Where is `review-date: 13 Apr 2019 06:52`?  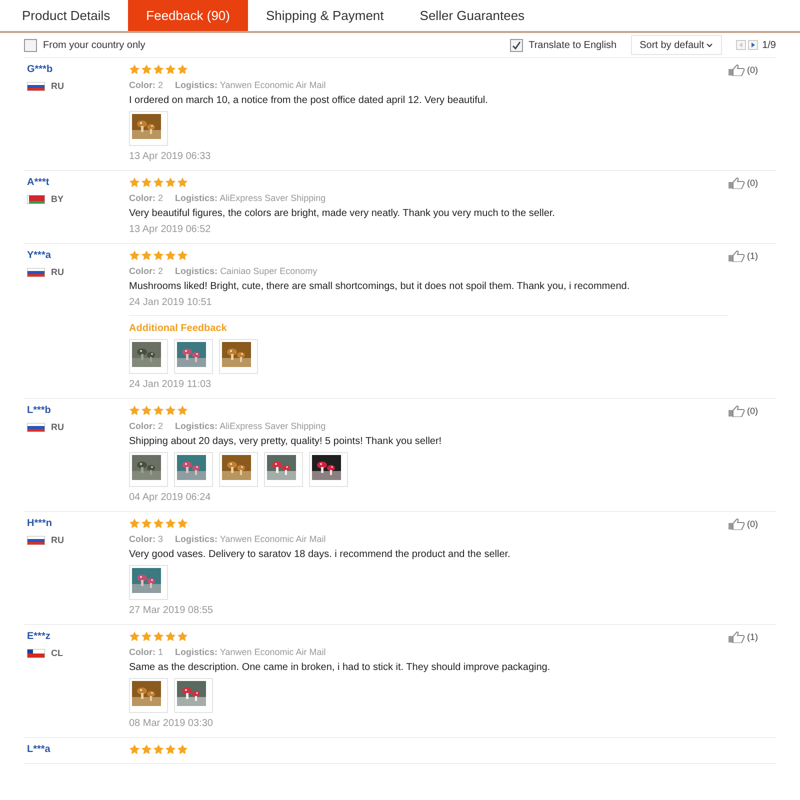
review-date: 13 Apr 2019 06:52 is located at coordinates (170, 229).